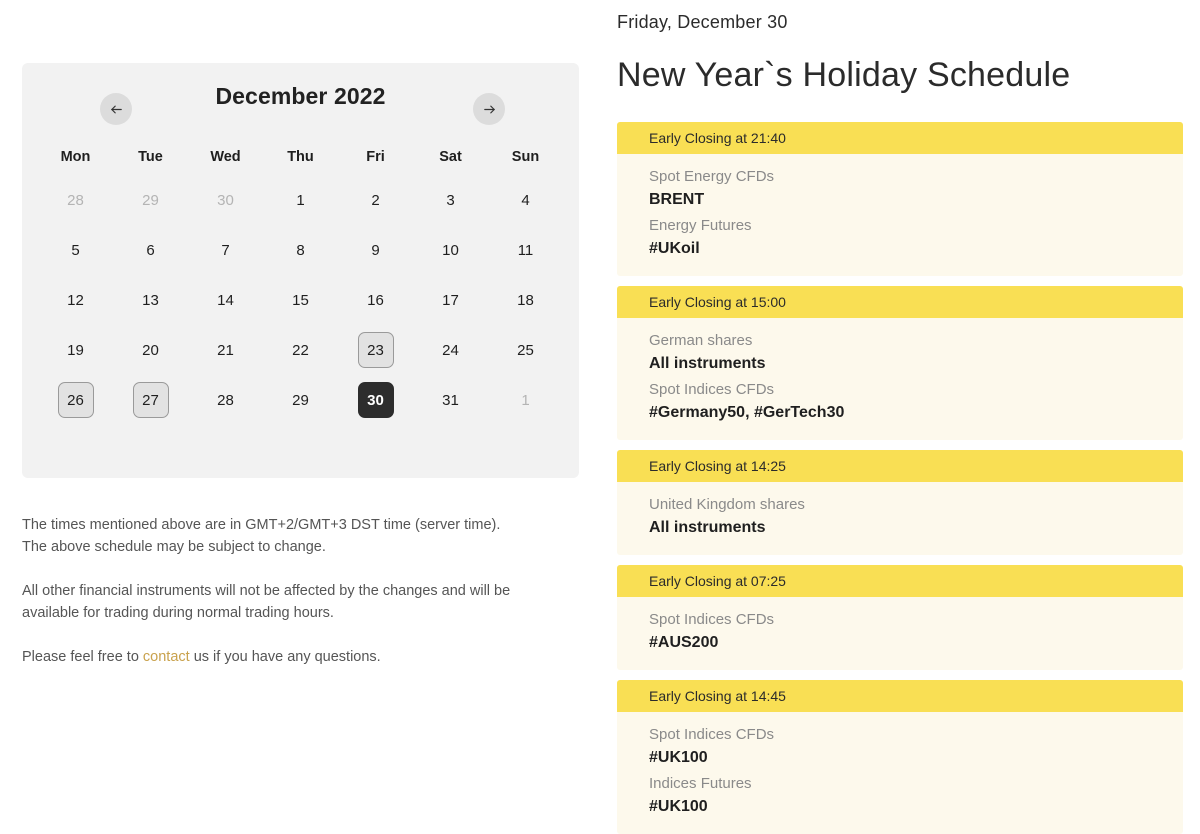  I want to click on schedule-card-body: United Kingdom shares All instruments, so click(900, 518).